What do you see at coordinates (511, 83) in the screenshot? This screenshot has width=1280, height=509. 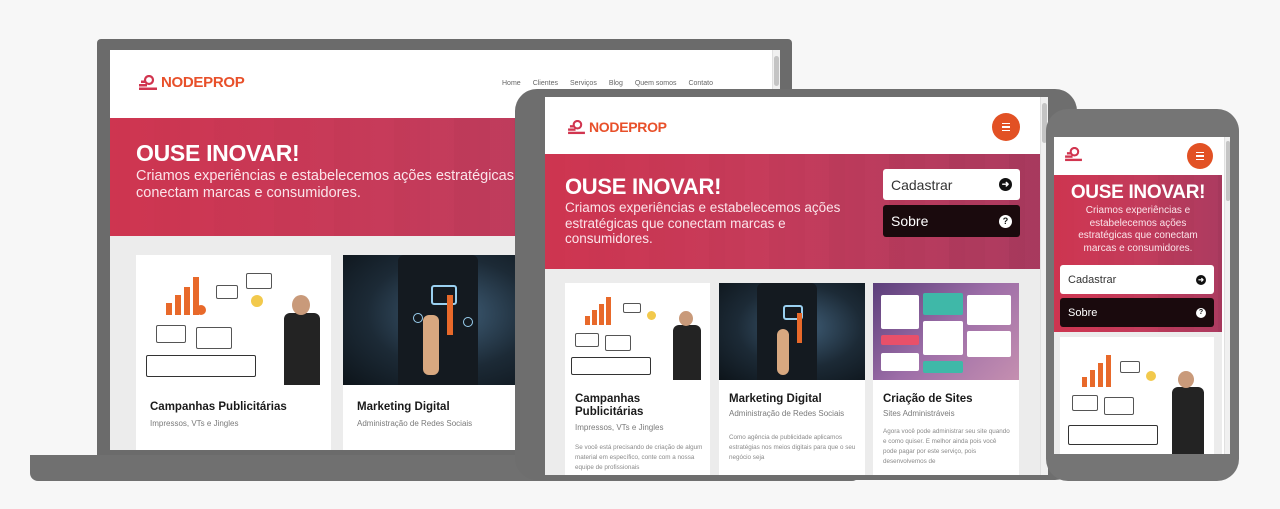 I see `nav-home: Home` at bounding box center [511, 83].